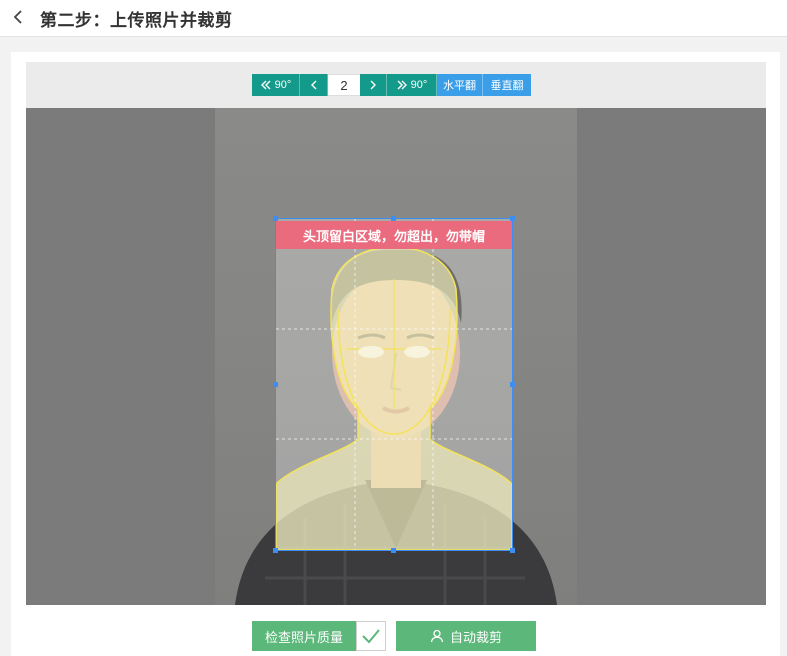 This screenshot has width=787, height=656. Describe the element at coordinates (265, 85) in the screenshot. I see `double-chevron-left-icon` at that location.